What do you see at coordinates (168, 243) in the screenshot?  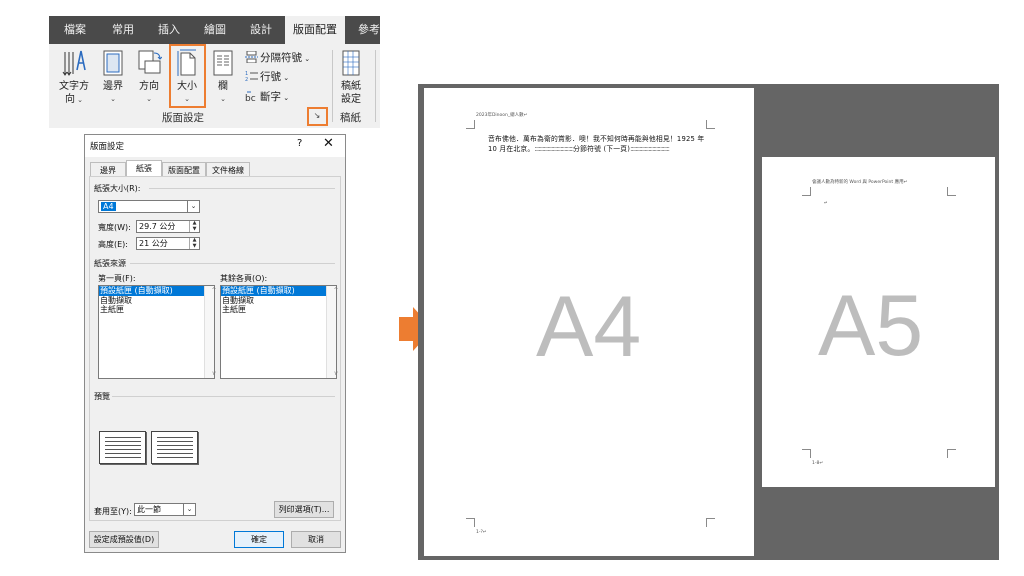 I see `height-input: 21 公分 ▲ ▼` at bounding box center [168, 243].